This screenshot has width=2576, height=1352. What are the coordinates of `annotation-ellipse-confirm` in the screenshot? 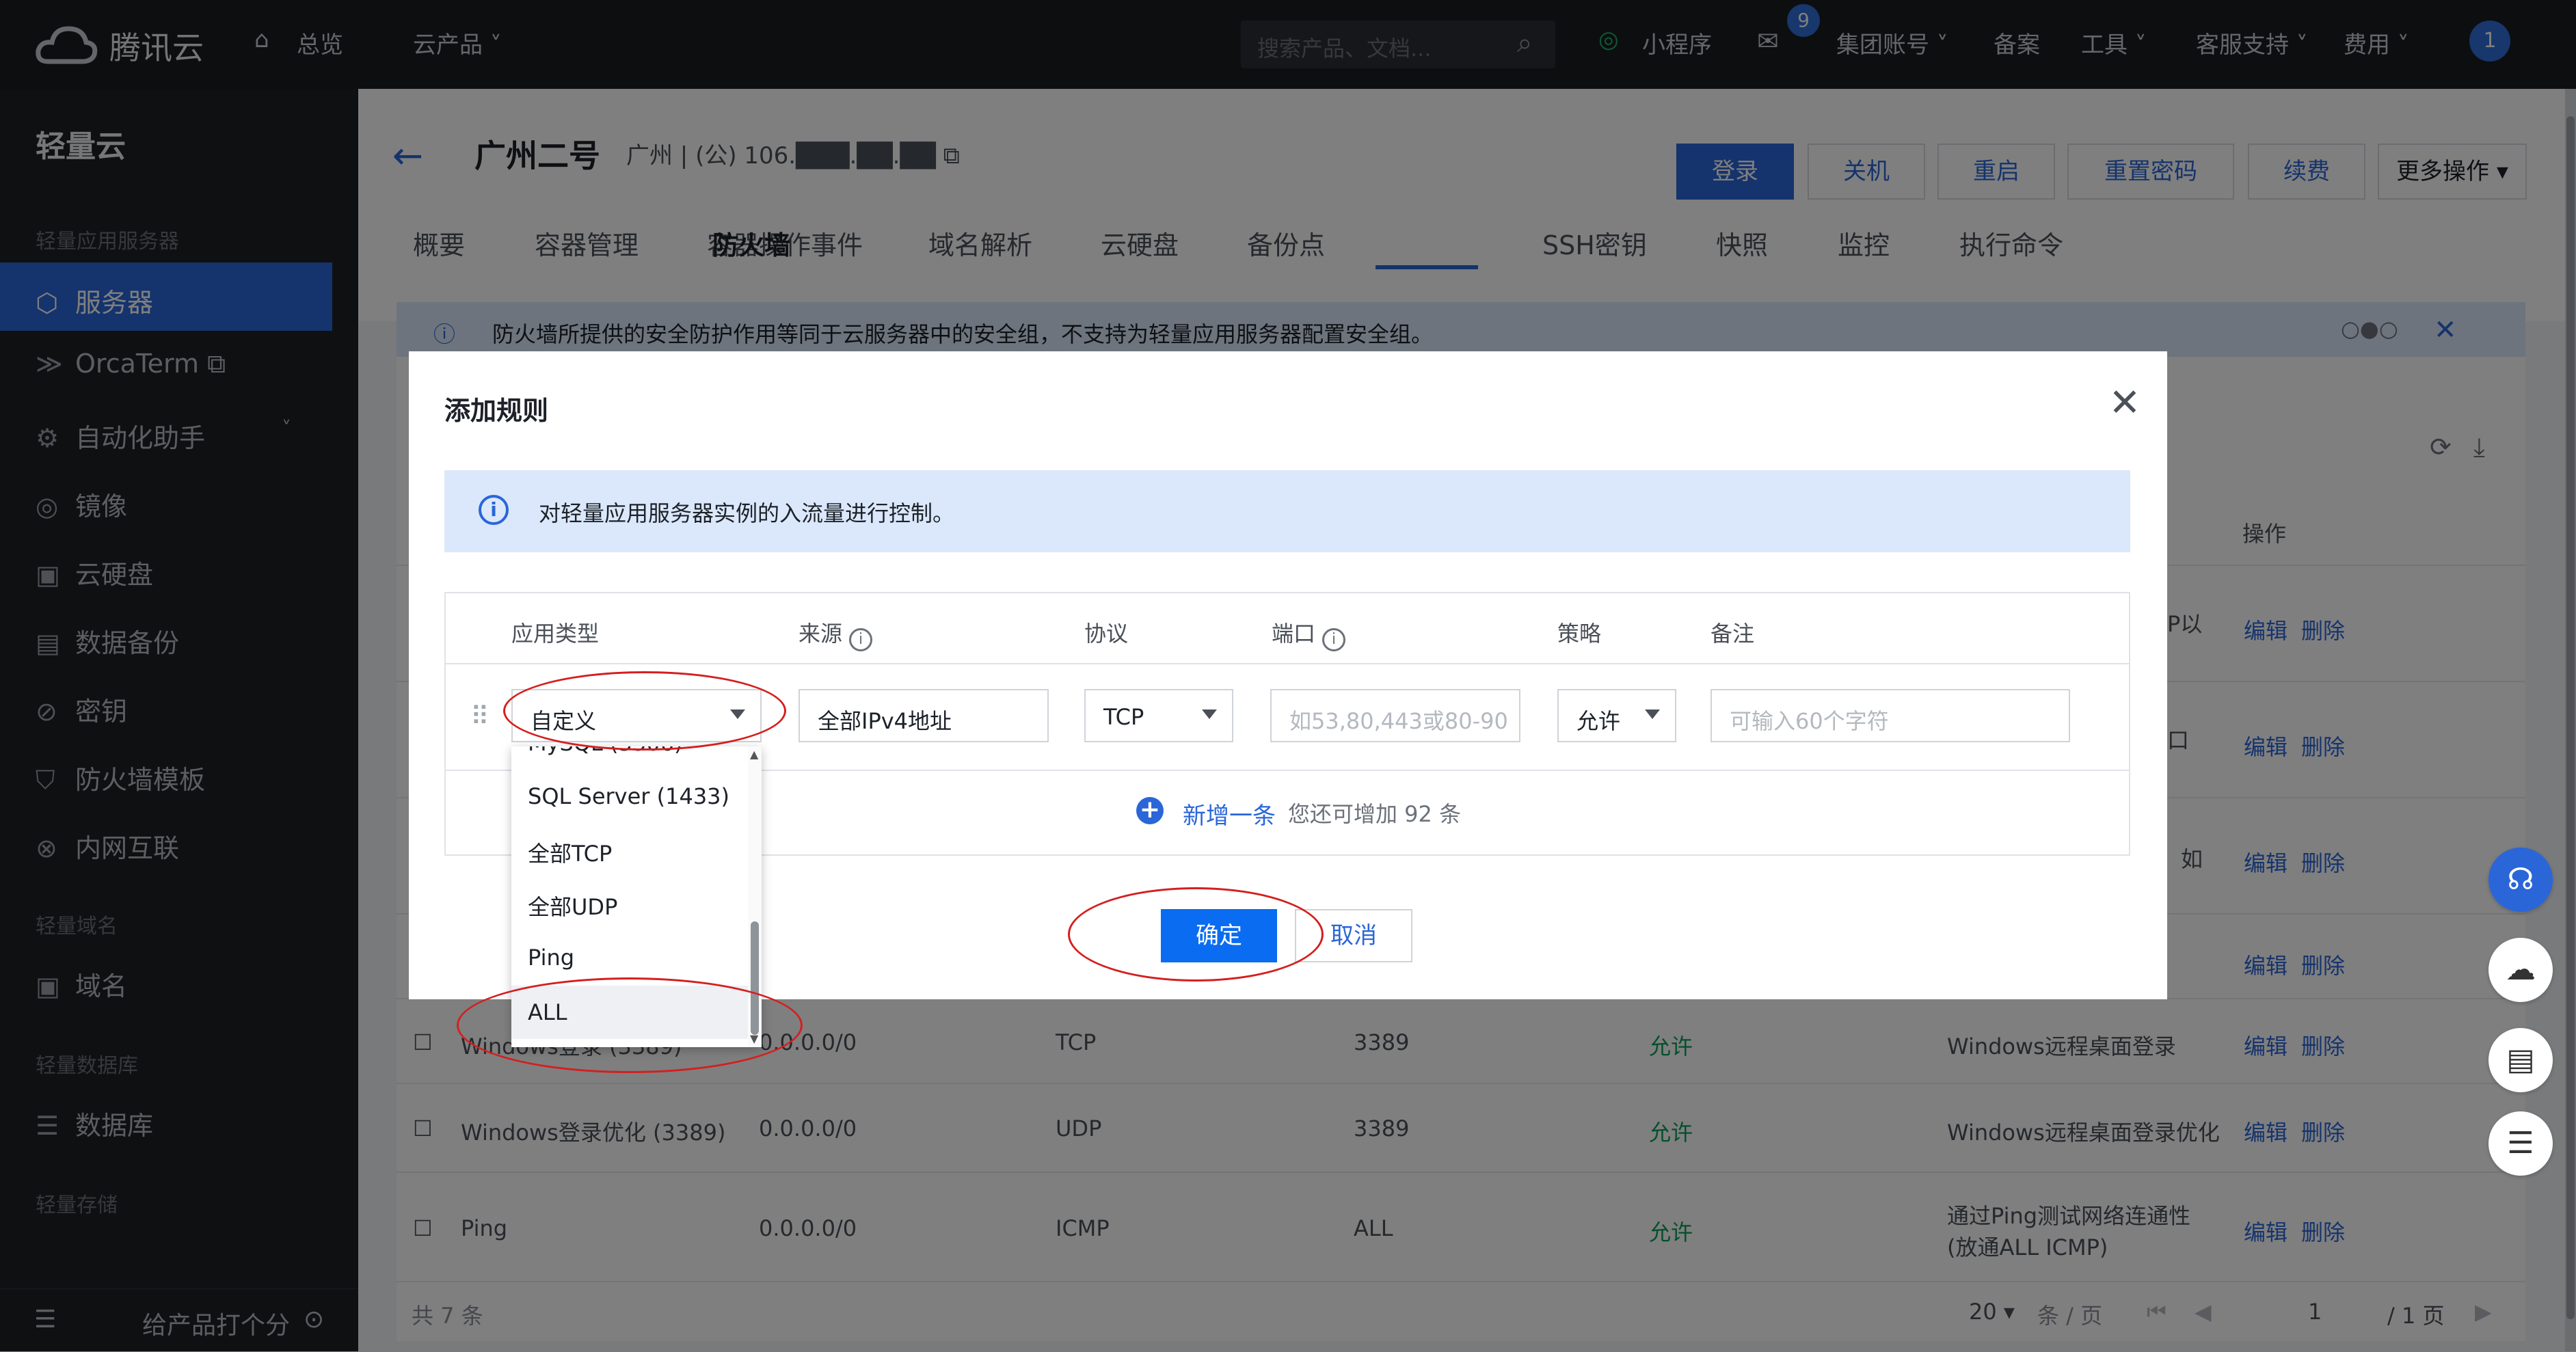 It's located at (1196, 934).